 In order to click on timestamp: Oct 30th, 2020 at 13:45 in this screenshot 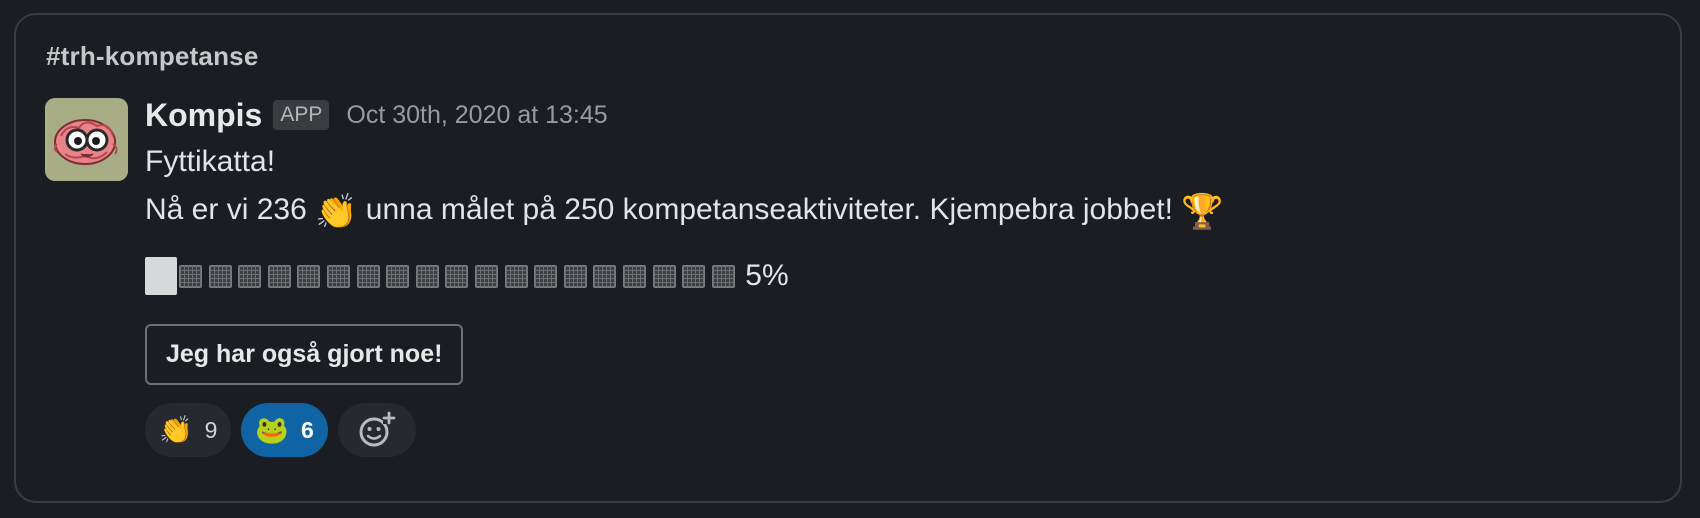, I will do `click(476, 115)`.